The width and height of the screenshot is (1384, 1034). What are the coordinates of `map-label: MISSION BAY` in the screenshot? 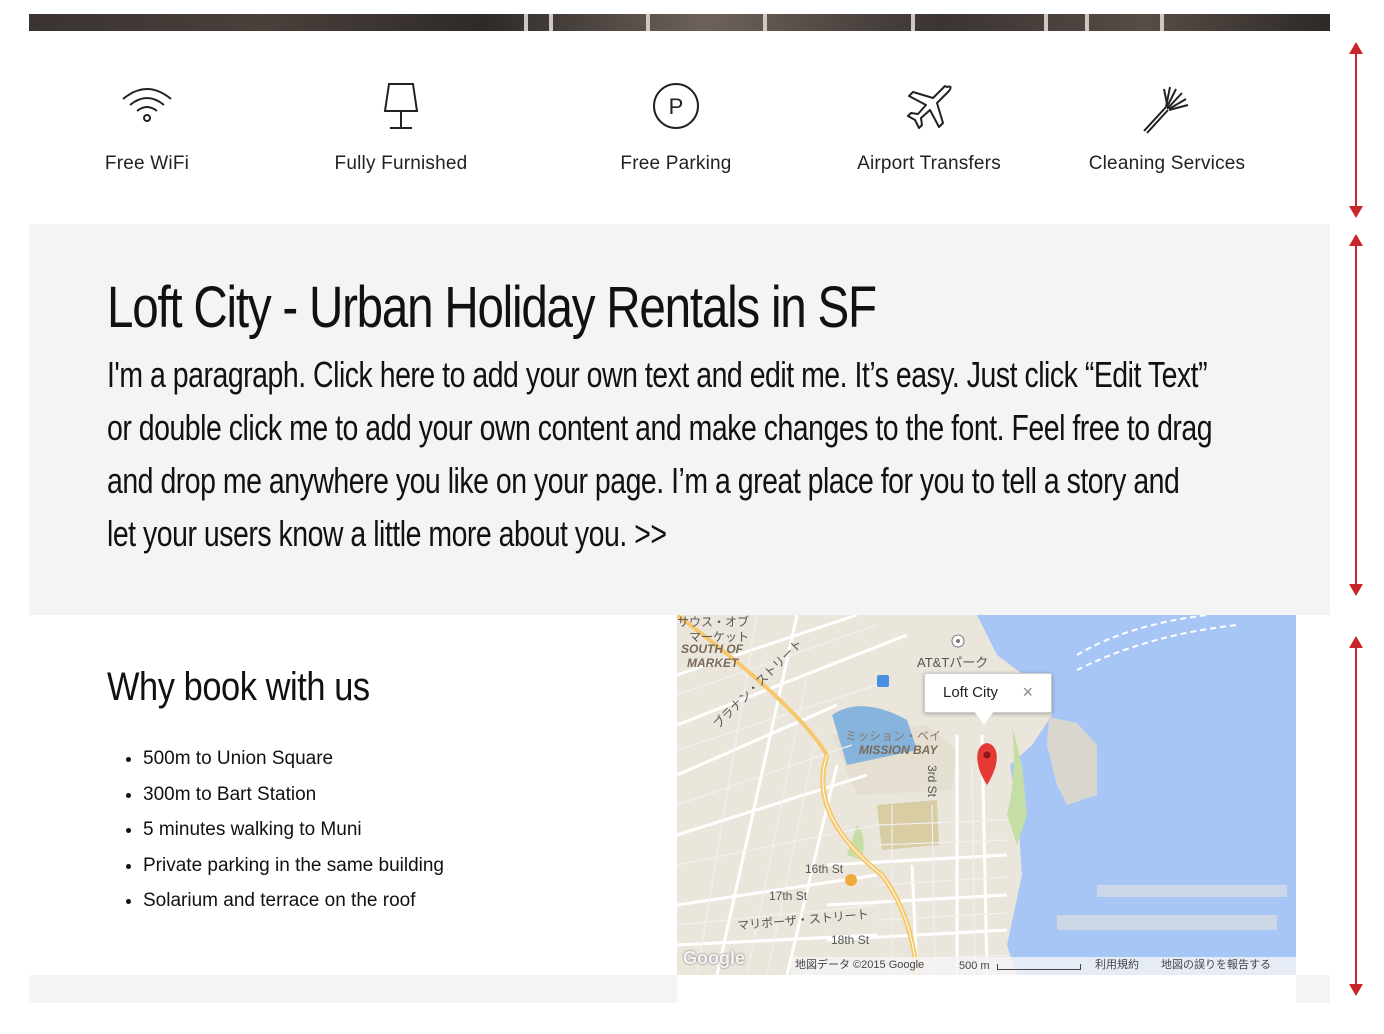 It's located at (898, 750).